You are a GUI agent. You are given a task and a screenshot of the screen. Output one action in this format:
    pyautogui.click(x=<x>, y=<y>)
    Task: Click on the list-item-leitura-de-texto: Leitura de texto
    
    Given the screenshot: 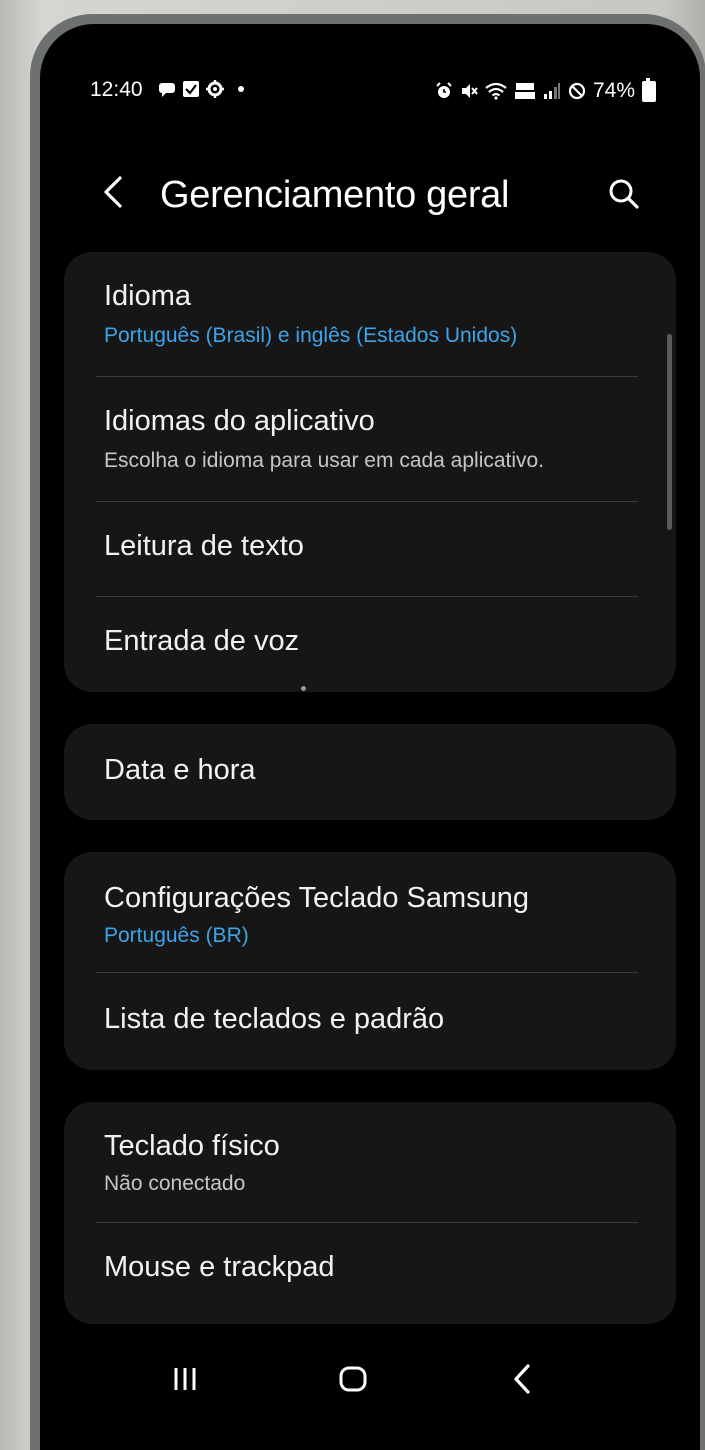 What is the action you would take?
    pyautogui.click(x=370, y=549)
    